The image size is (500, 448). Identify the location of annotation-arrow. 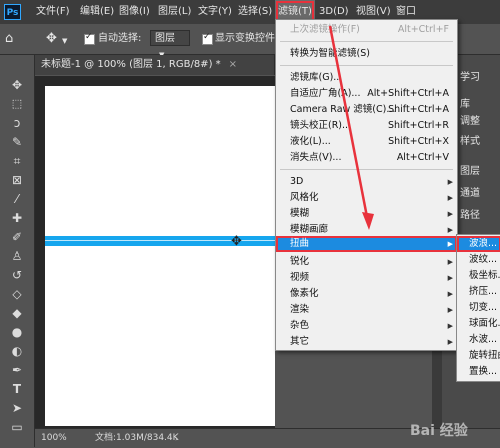
(351, 127).